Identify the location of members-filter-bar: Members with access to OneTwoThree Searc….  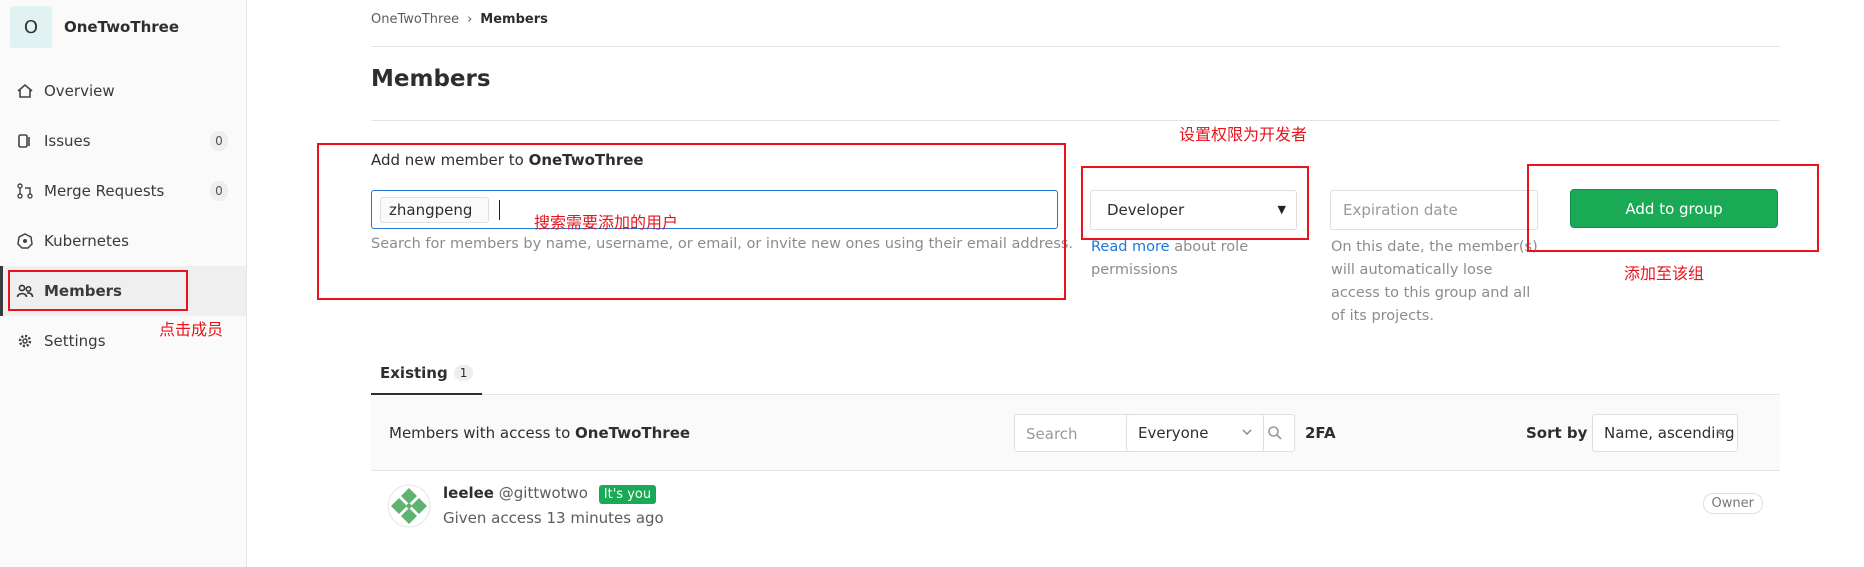
(1075, 433).